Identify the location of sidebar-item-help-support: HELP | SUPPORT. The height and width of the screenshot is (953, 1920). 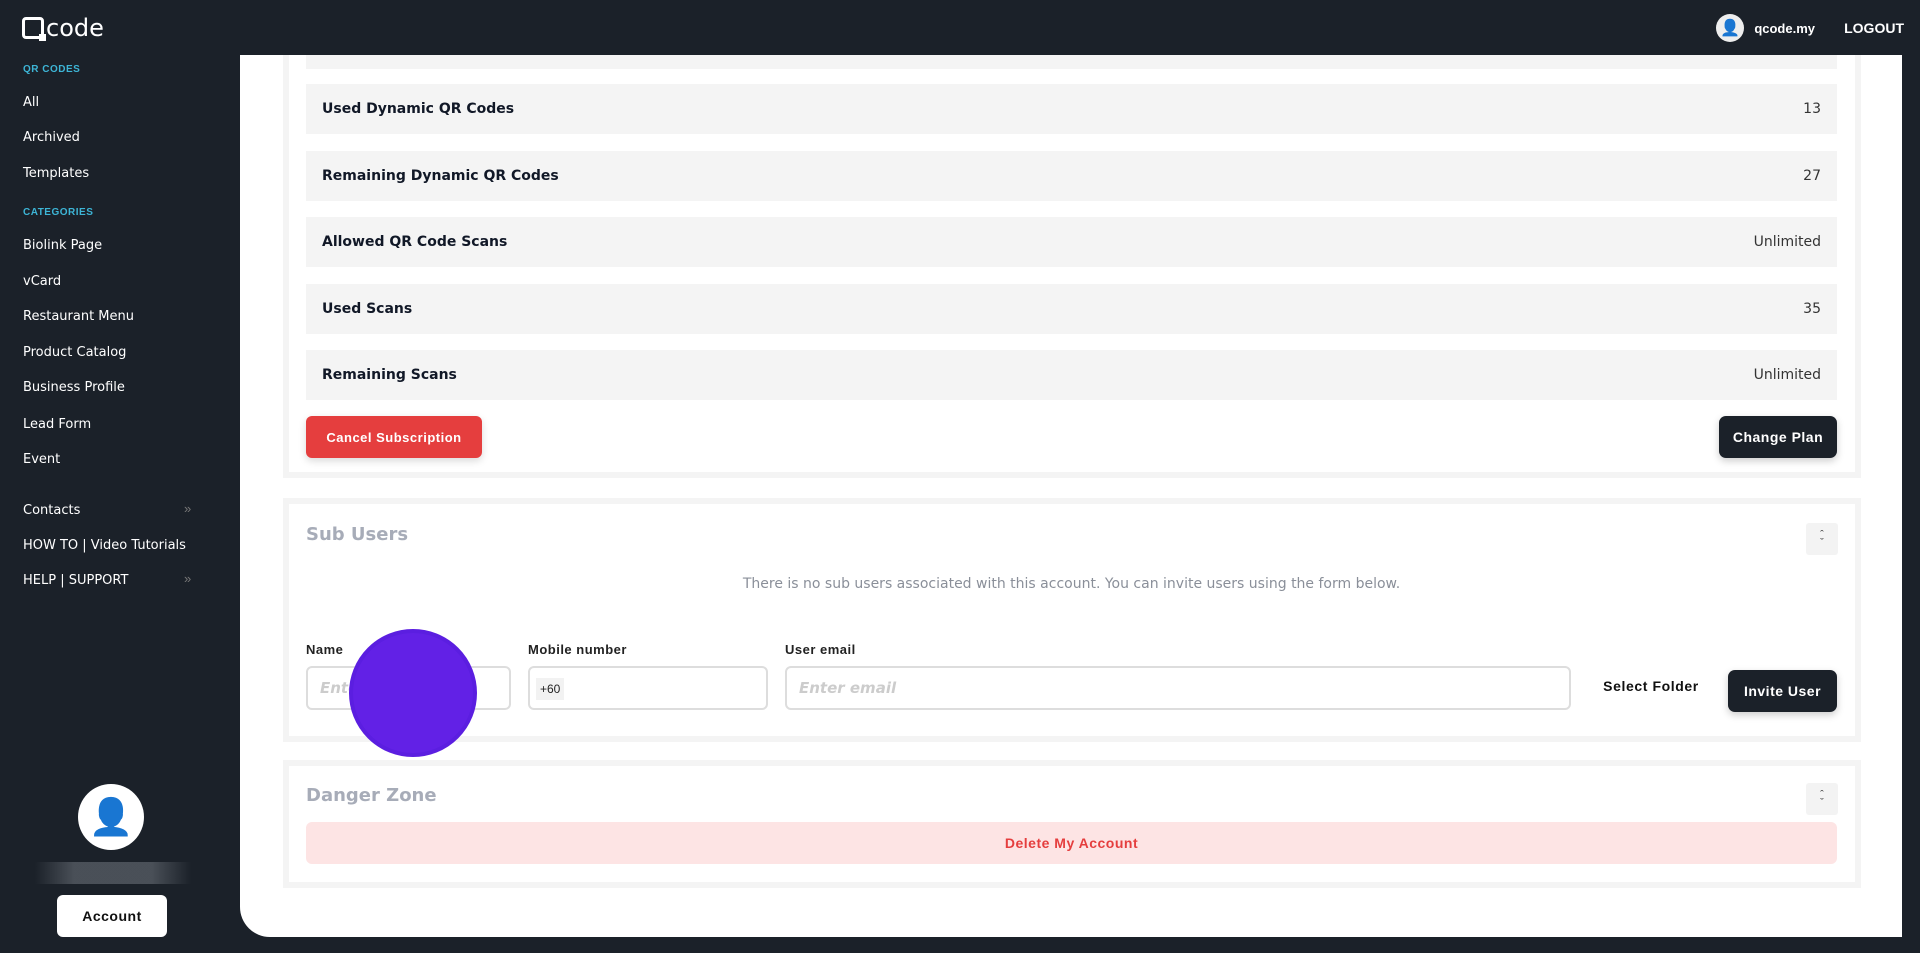
(75, 580).